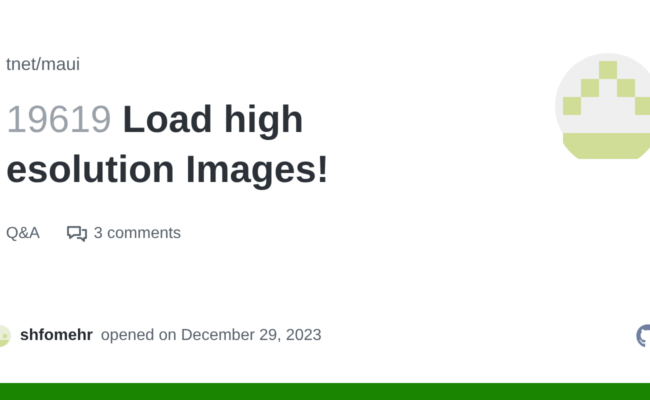 The height and width of the screenshot is (400, 650). What do you see at coordinates (23, 234) in the screenshot?
I see `category-label: Q&A` at bounding box center [23, 234].